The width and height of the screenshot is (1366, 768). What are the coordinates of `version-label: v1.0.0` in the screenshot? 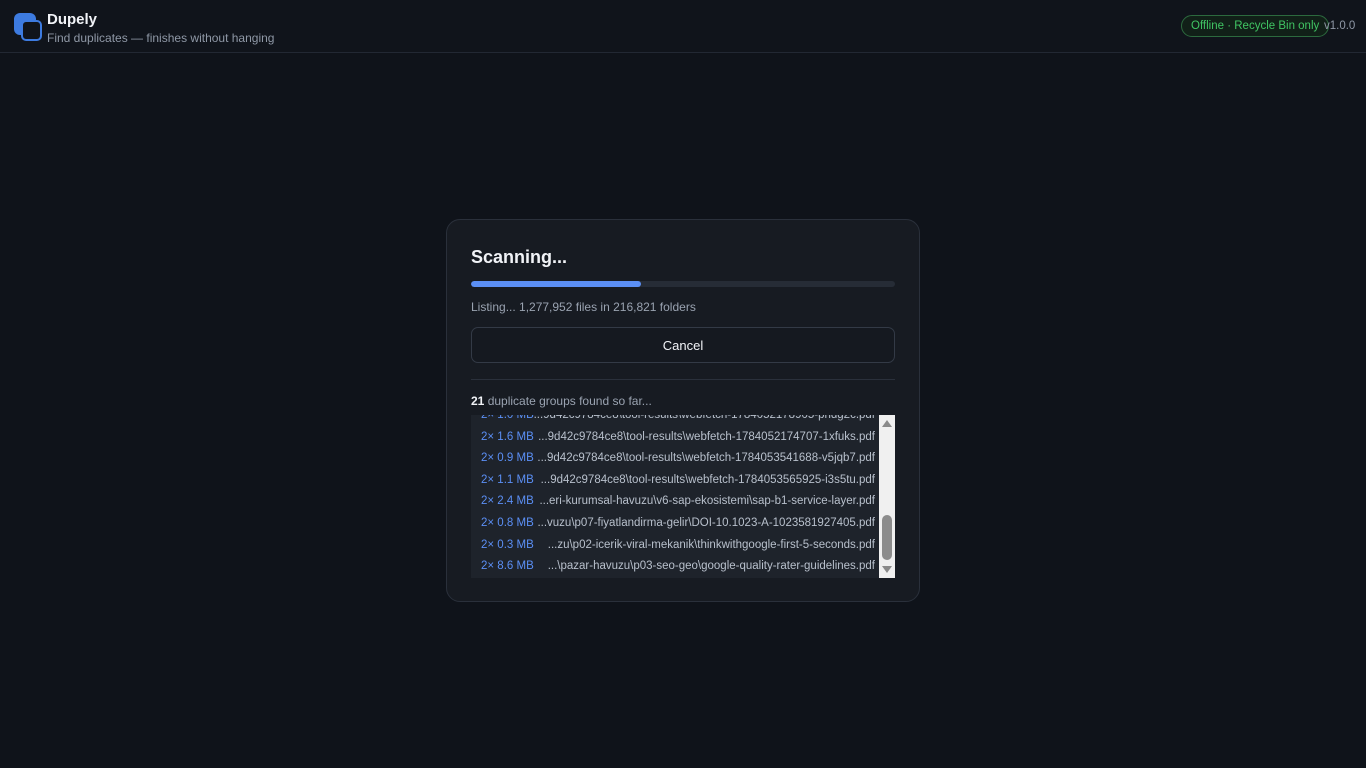 It's located at (1340, 26).